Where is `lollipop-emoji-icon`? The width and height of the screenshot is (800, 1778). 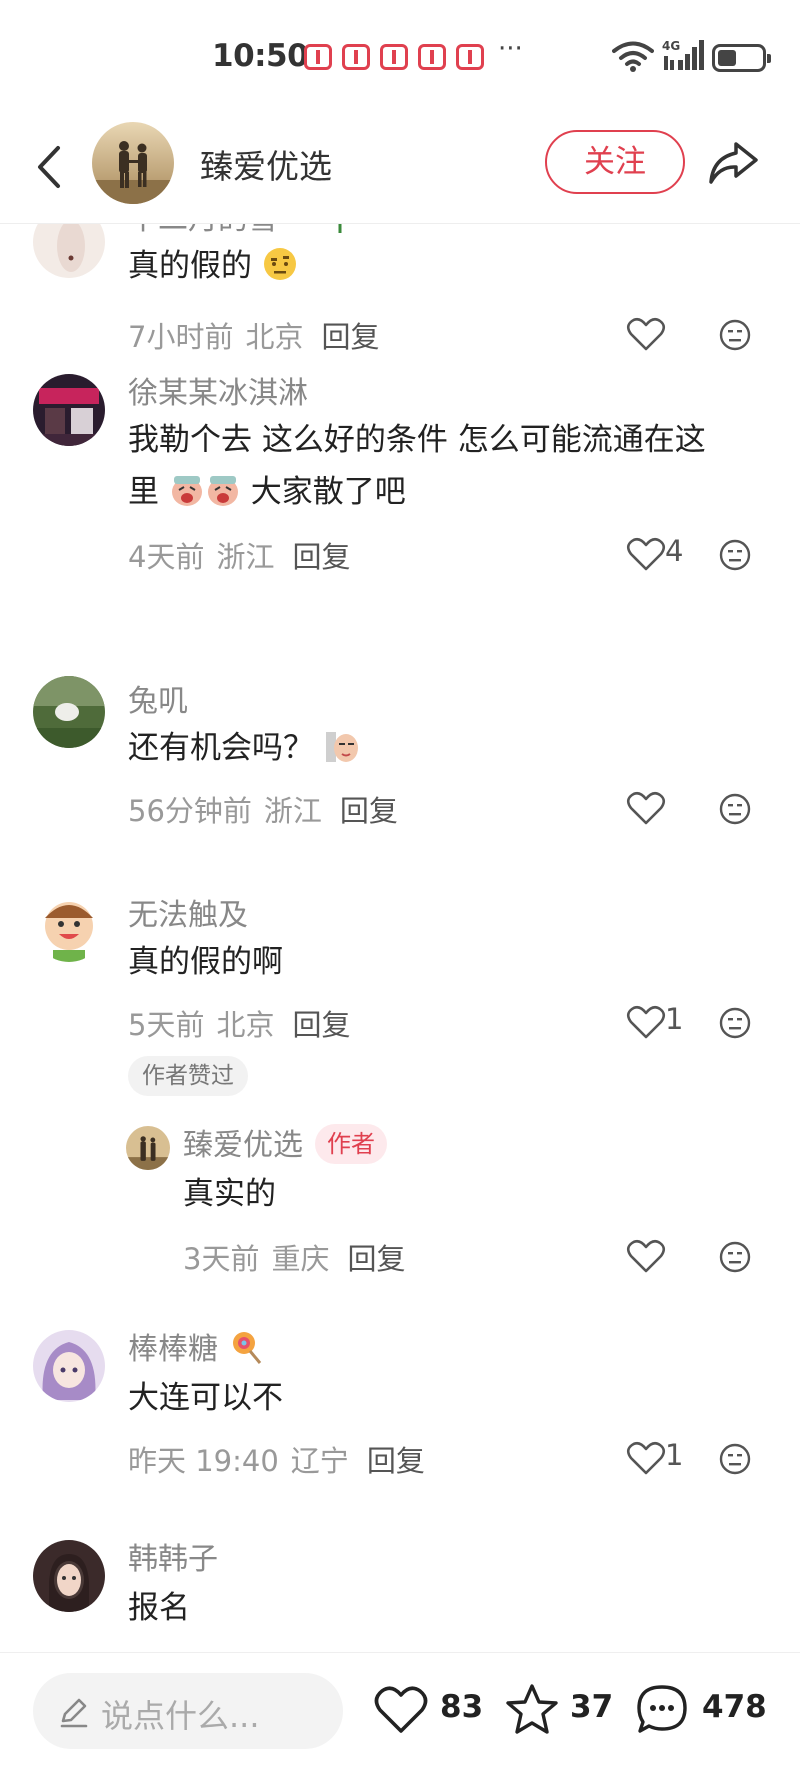
lollipop-emoji-icon is located at coordinates (246, 1348).